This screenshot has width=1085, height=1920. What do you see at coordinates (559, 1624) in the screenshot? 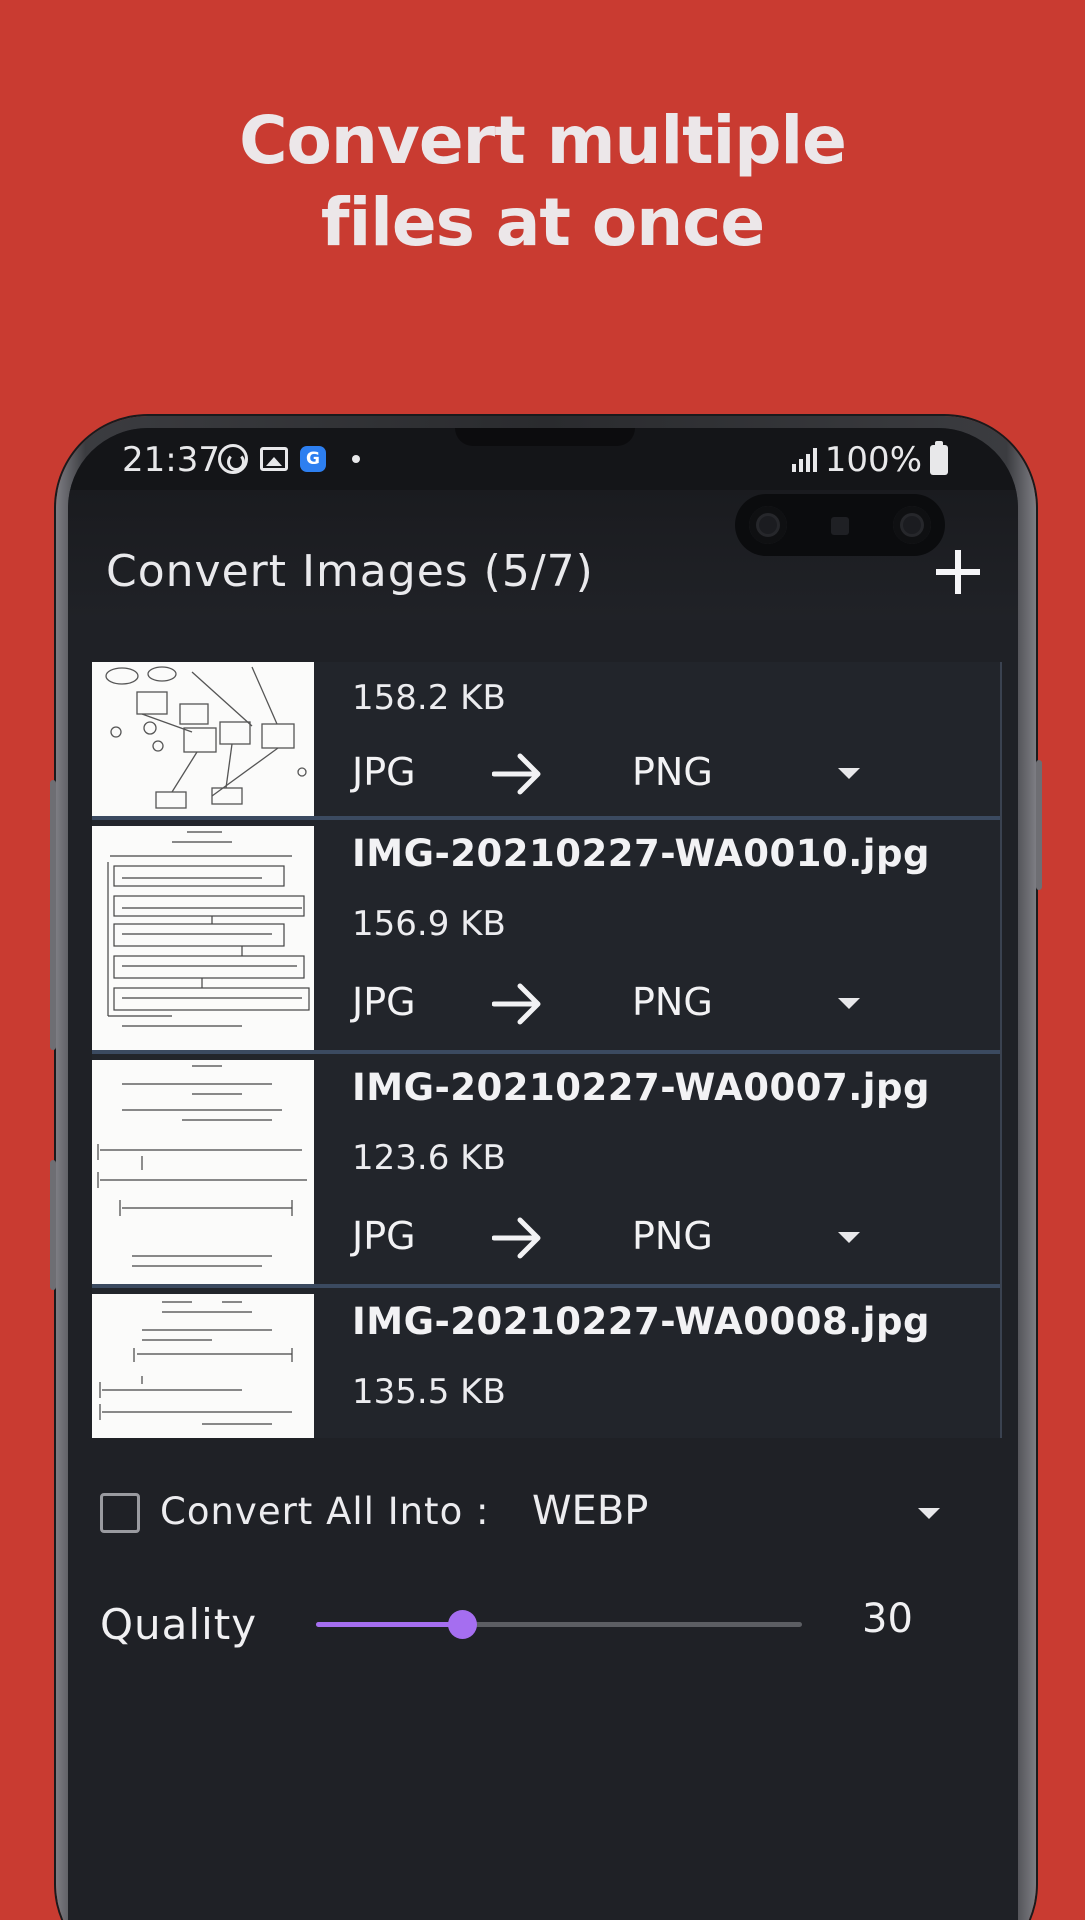
I see `quality-slider` at bounding box center [559, 1624].